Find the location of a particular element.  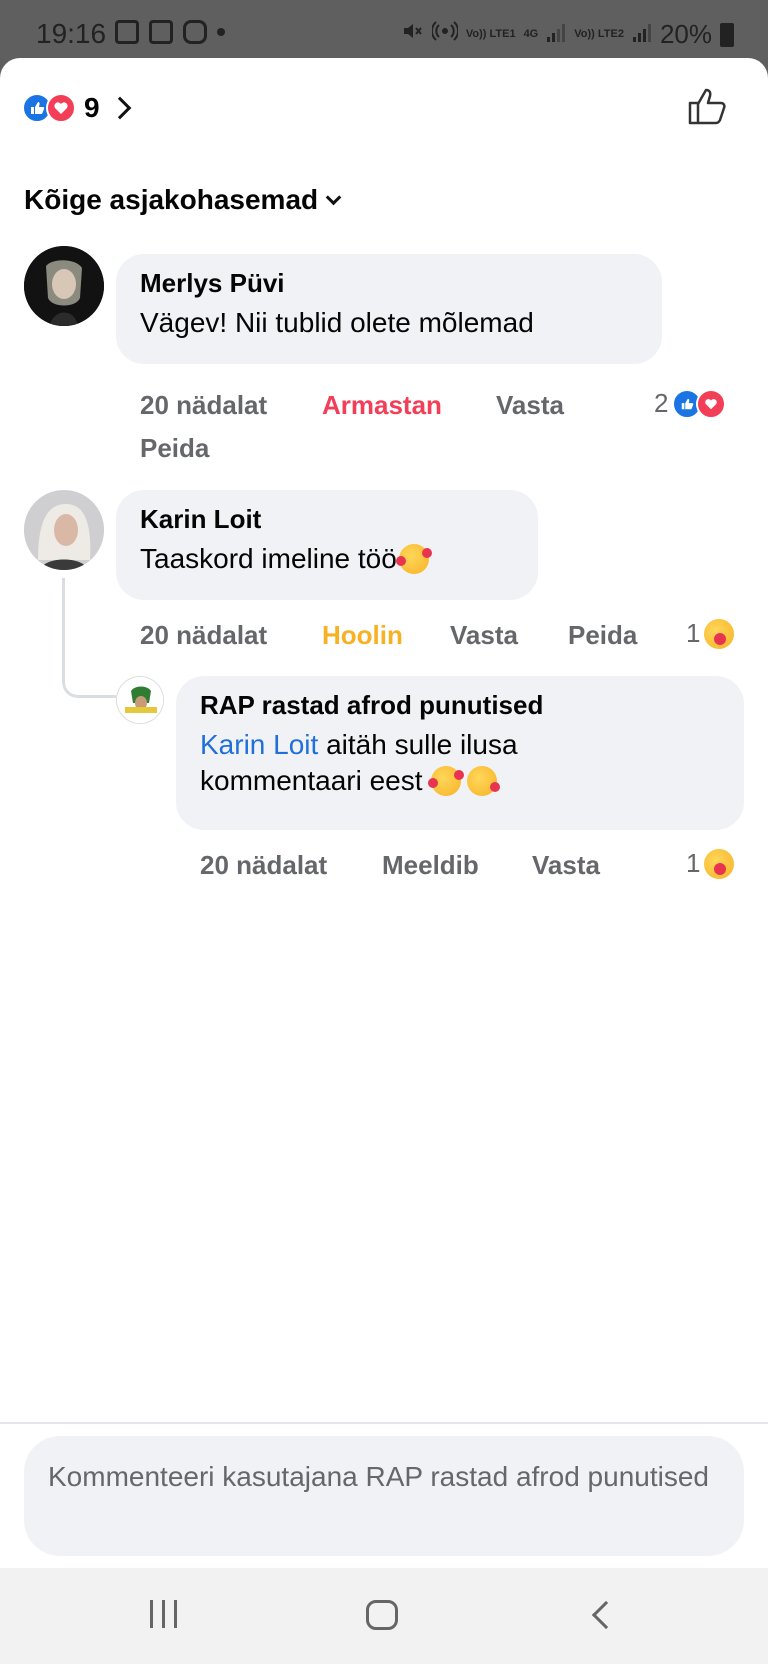

chevron-down-icon is located at coordinates (333, 197).